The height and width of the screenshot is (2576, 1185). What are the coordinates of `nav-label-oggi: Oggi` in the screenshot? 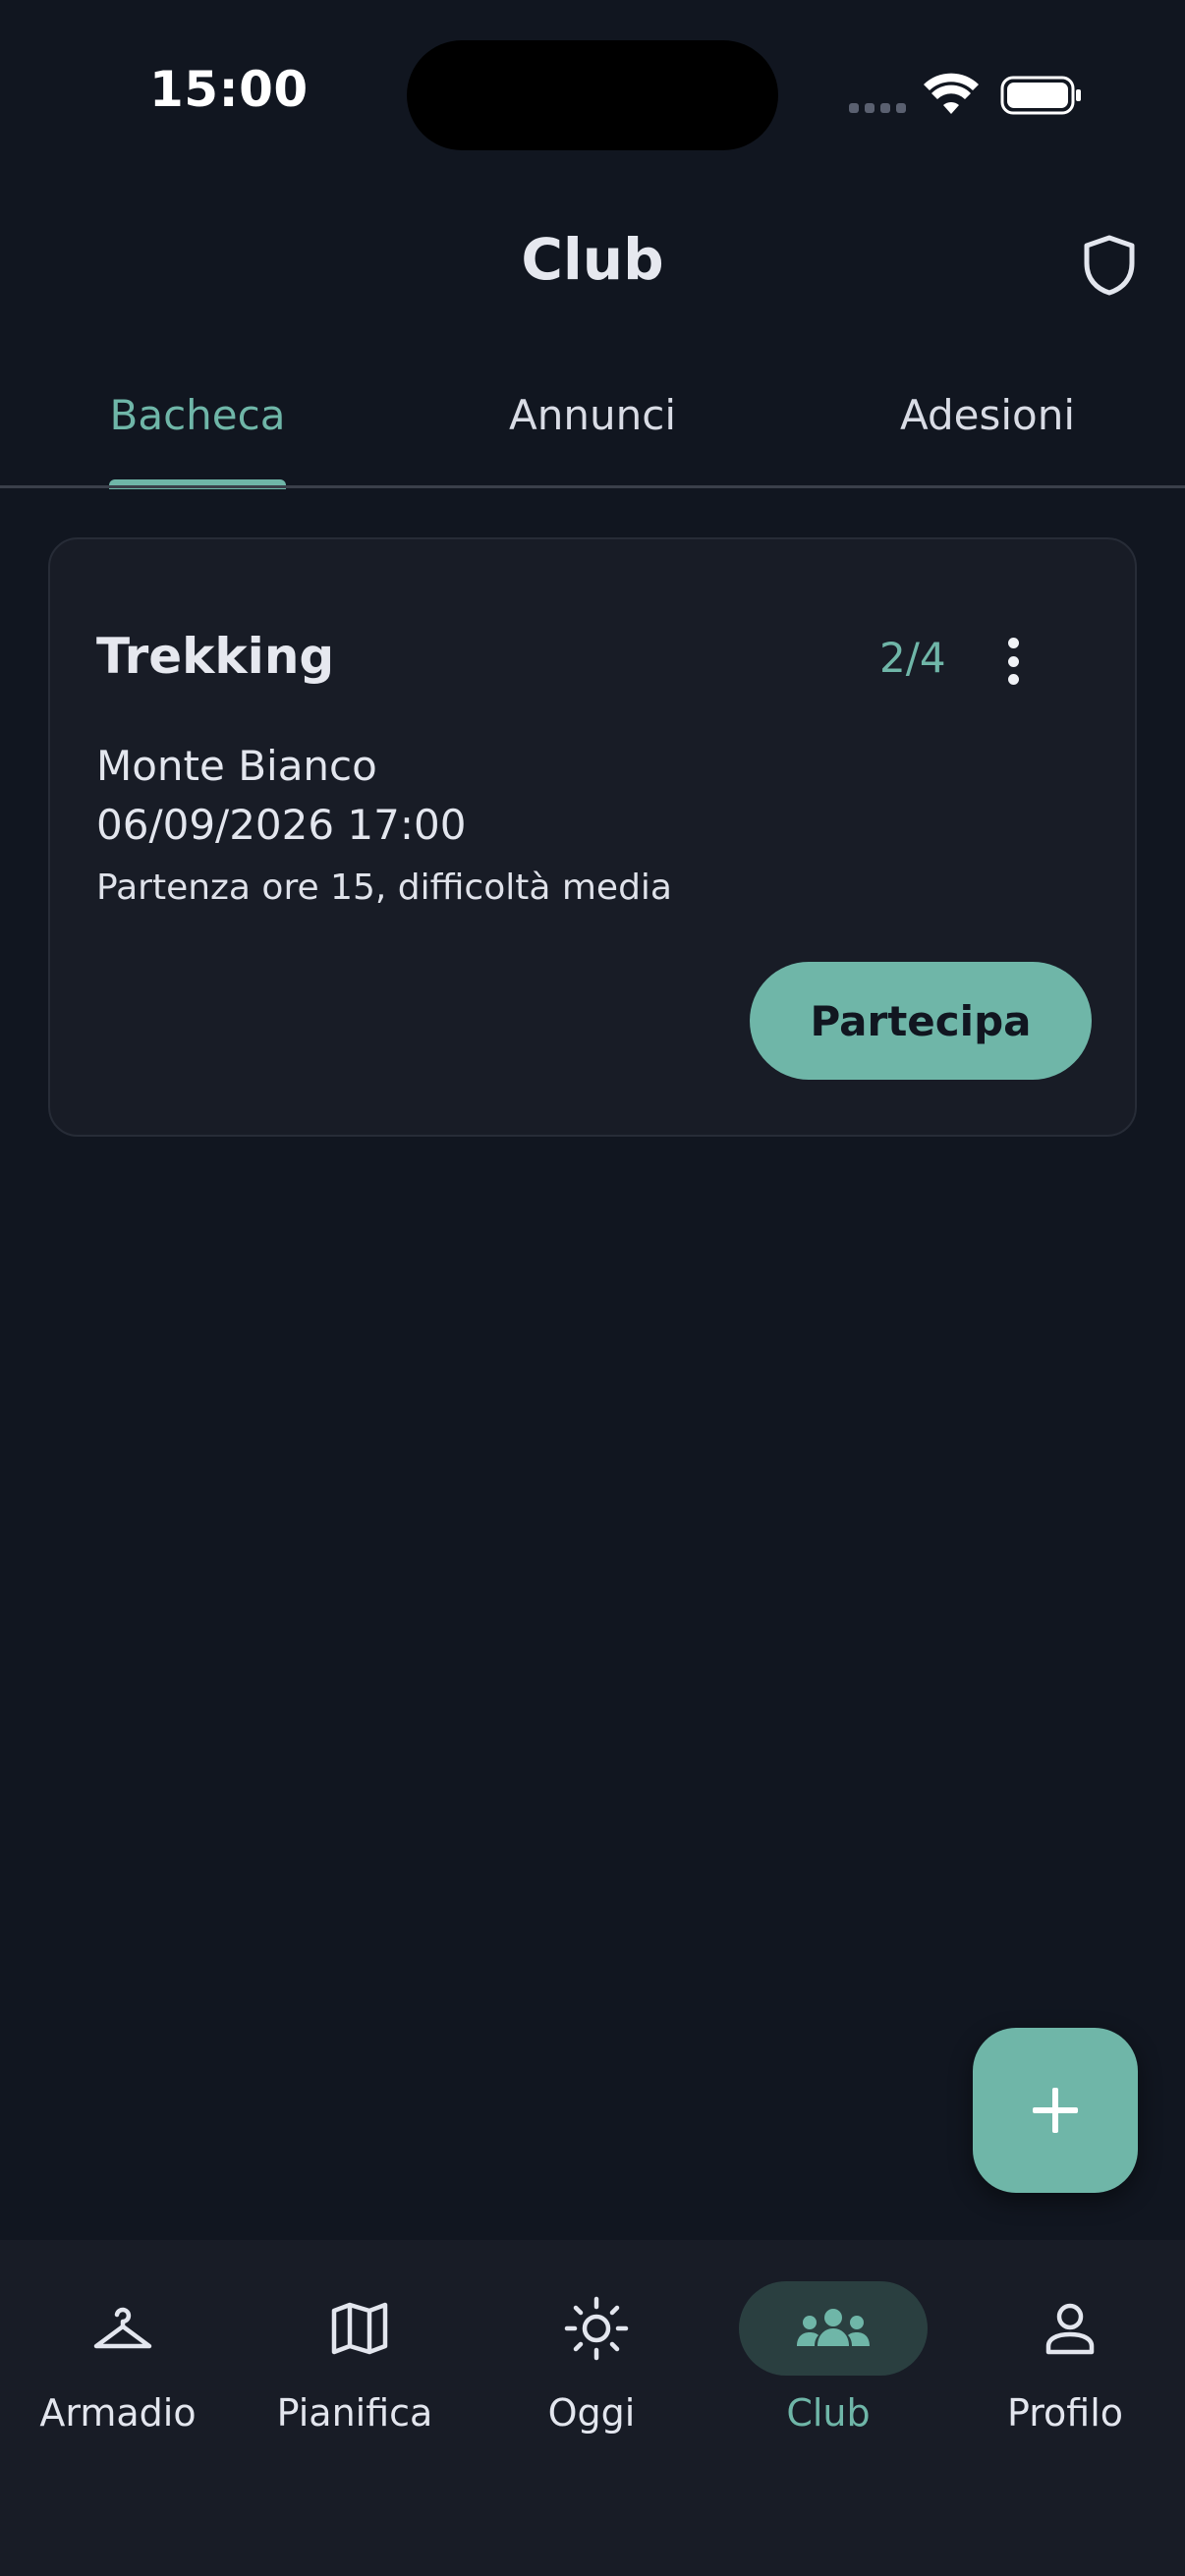 It's located at (592, 2413).